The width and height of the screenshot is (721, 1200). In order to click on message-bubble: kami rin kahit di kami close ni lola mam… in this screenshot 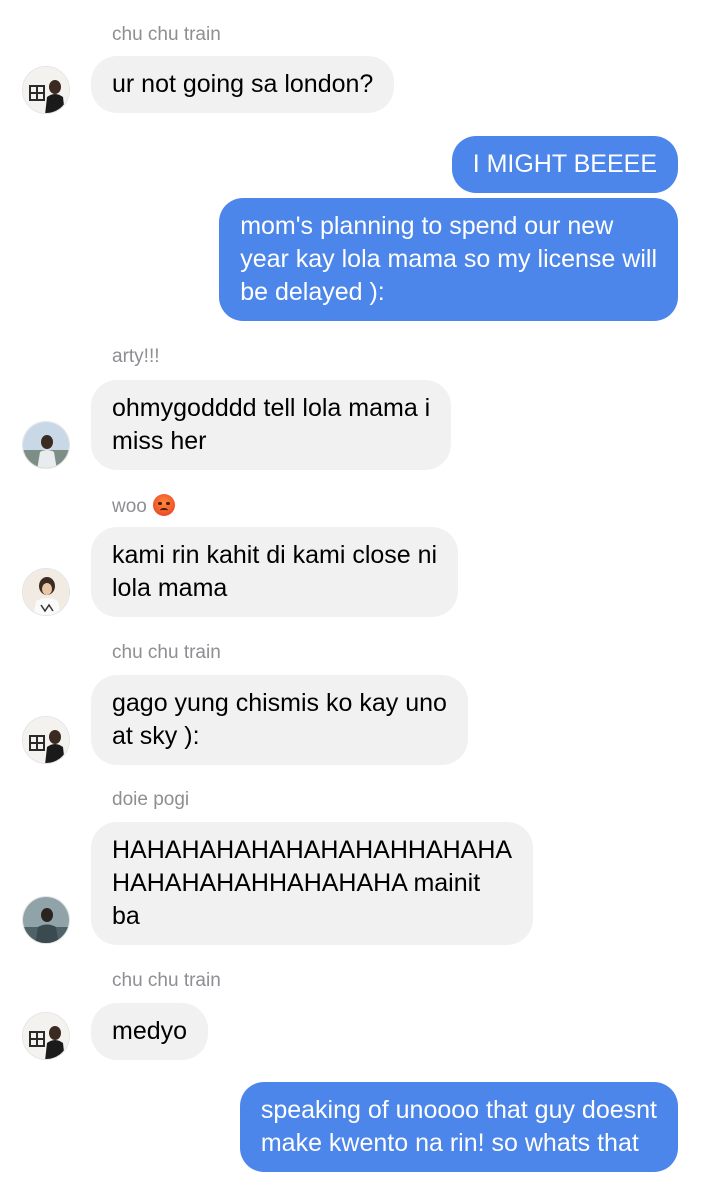, I will do `click(275, 572)`.